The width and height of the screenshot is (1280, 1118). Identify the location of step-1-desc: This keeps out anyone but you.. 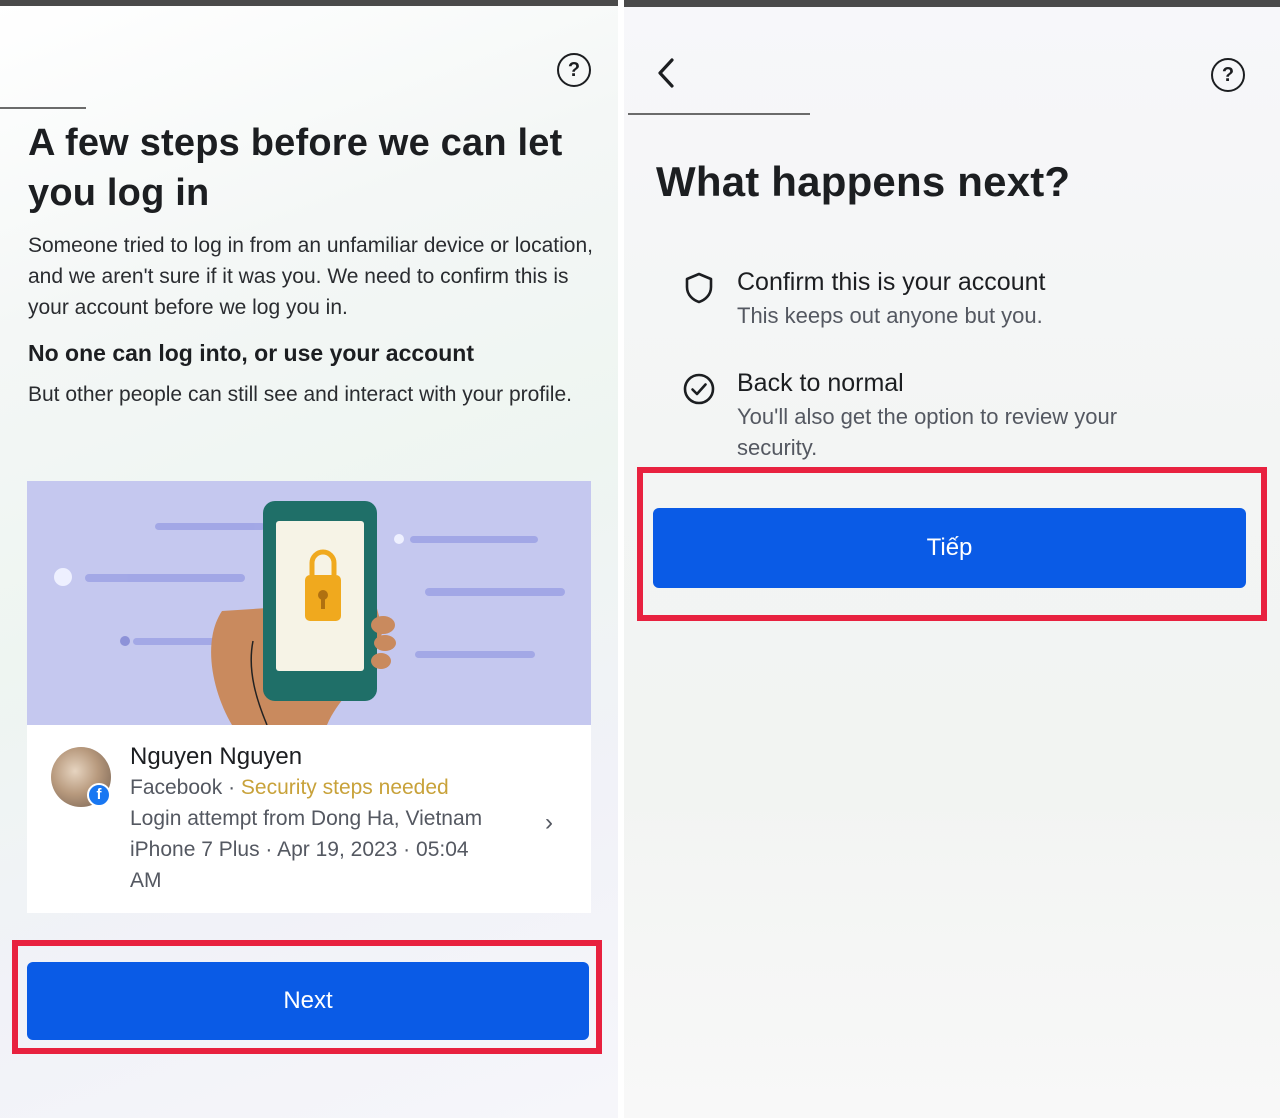
(890, 315).